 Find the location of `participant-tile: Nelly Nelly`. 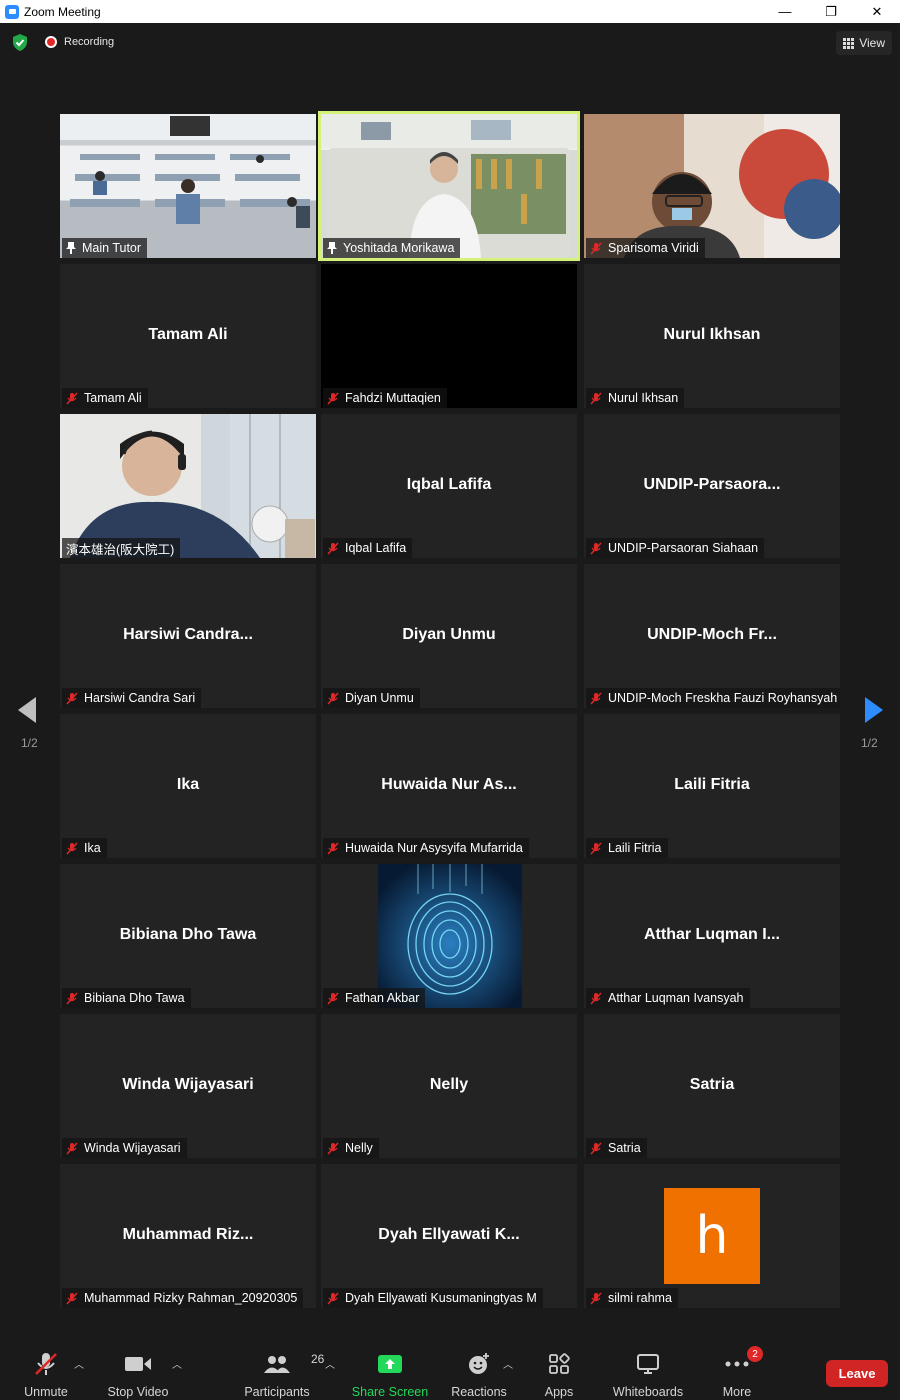

participant-tile: Nelly Nelly is located at coordinates (449, 1086).